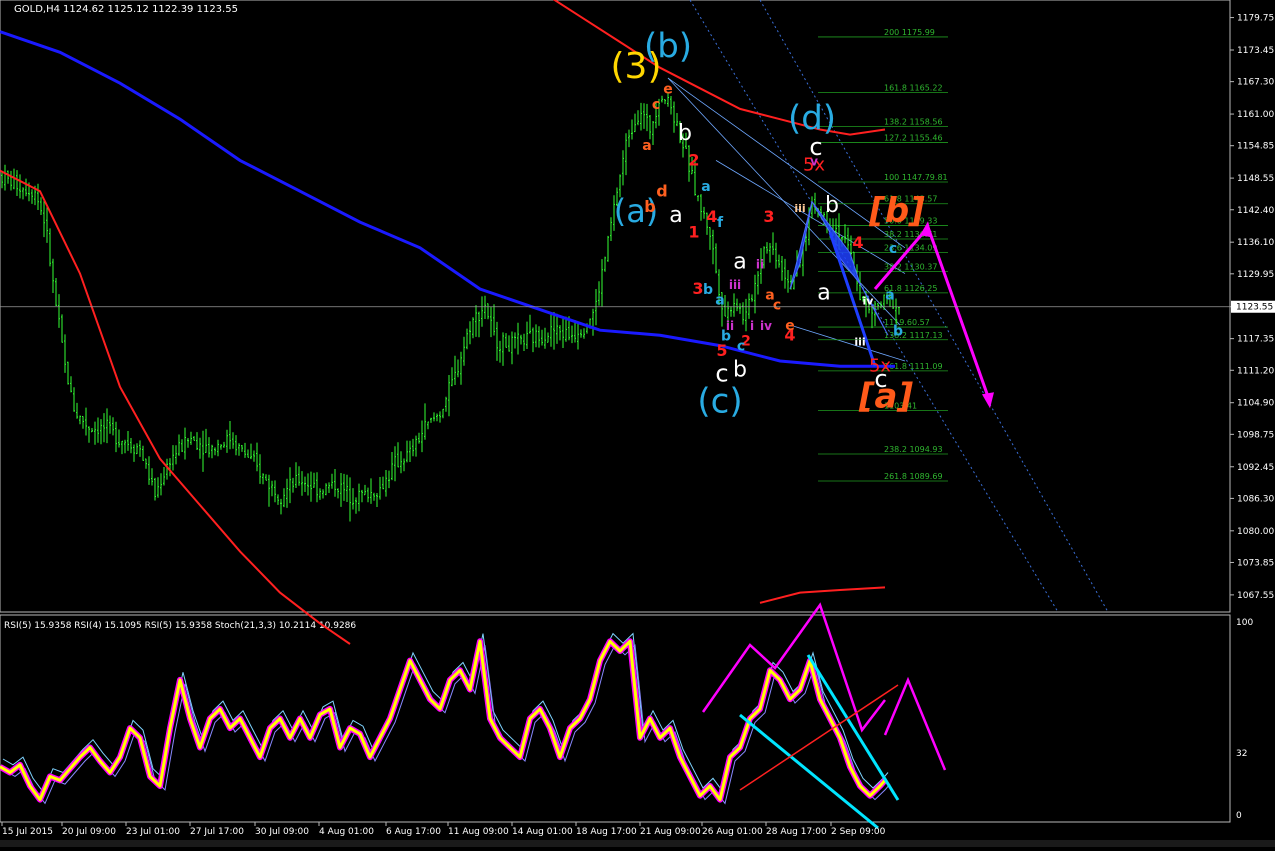  Describe the element at coordinates (752, 326) in the screenshot. I see `wave-label: i` at that location.